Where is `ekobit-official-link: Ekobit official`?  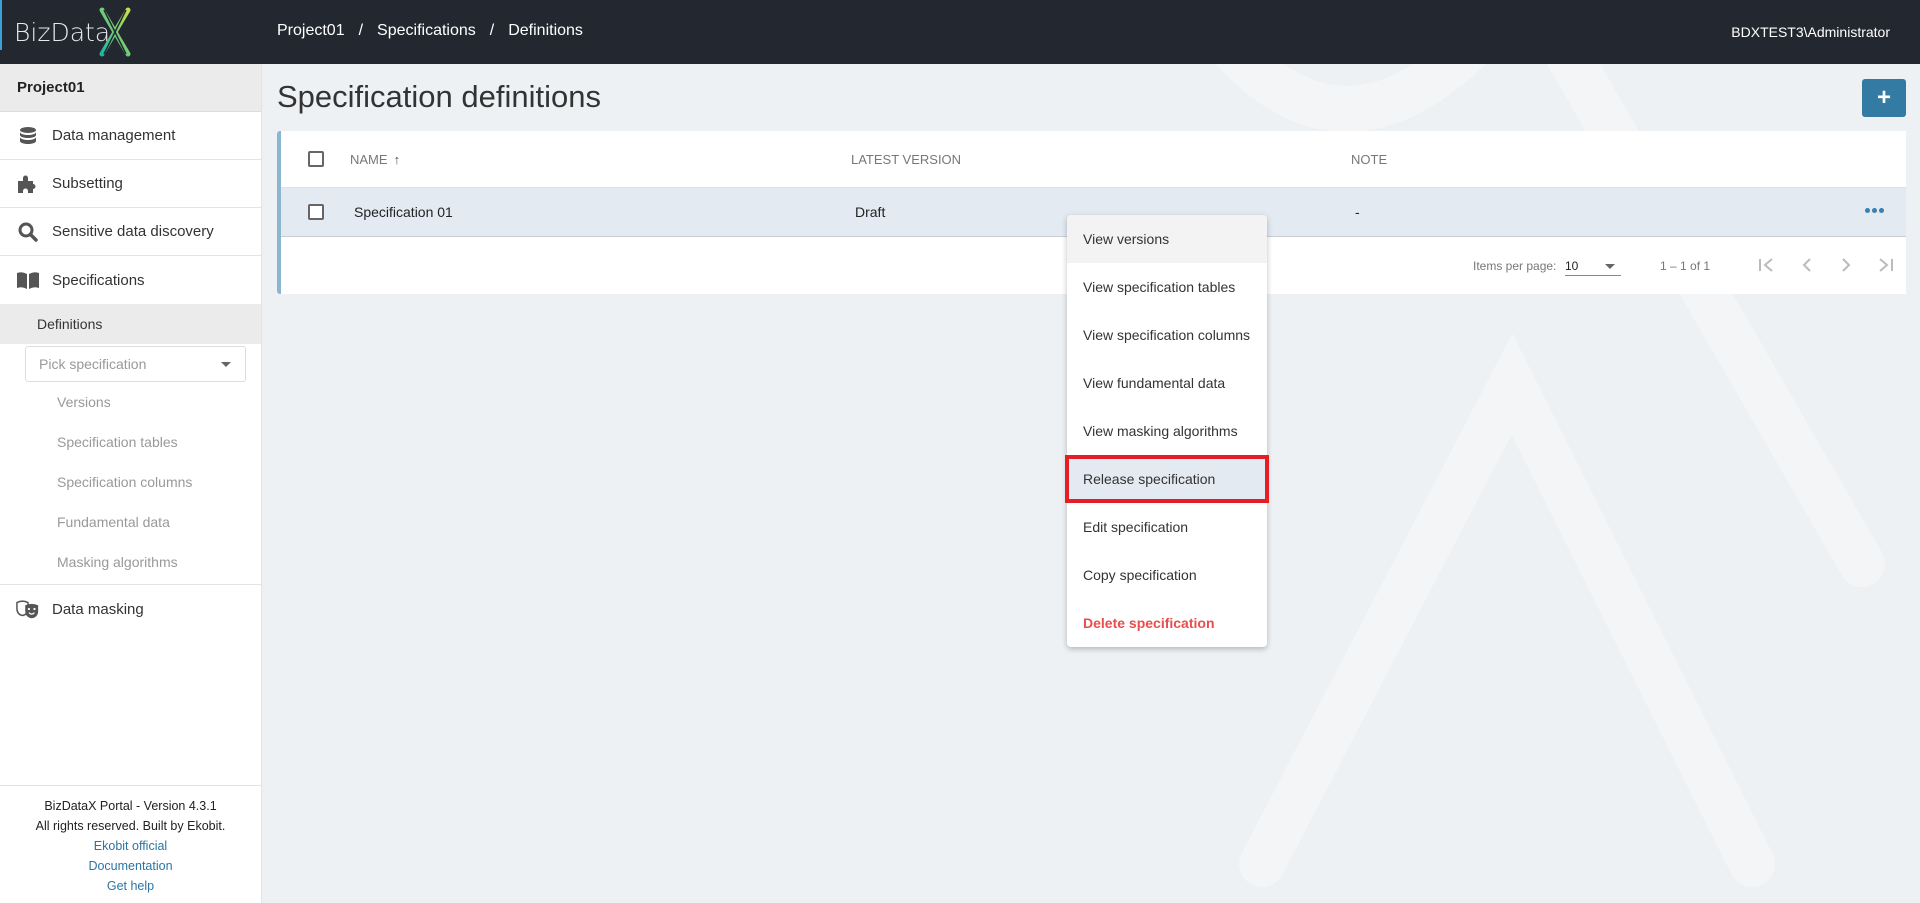
ekobit-official-link: Ekobit official is located at coordinates (130, 846).